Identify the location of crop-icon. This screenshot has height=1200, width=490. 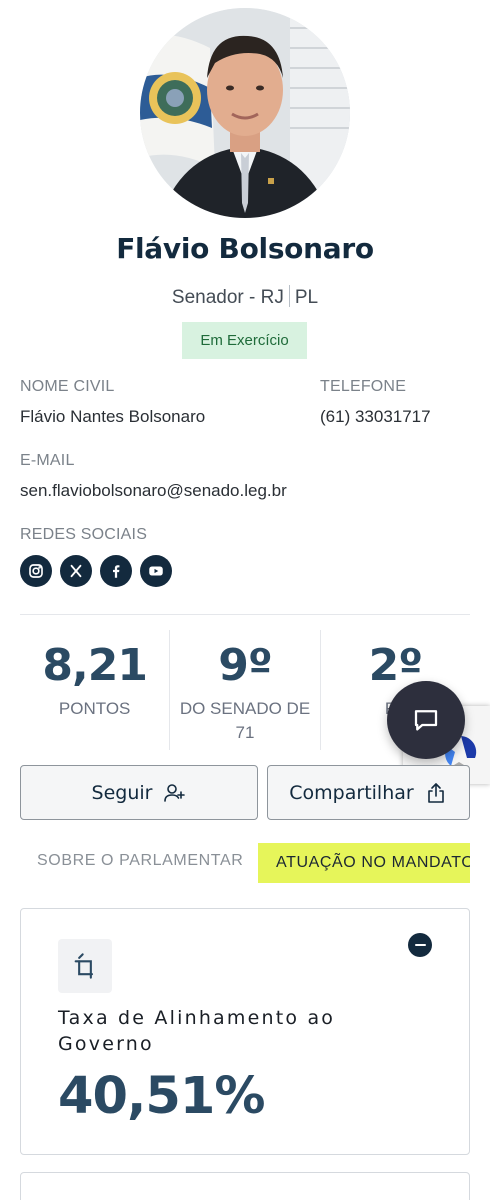
(85, 966).